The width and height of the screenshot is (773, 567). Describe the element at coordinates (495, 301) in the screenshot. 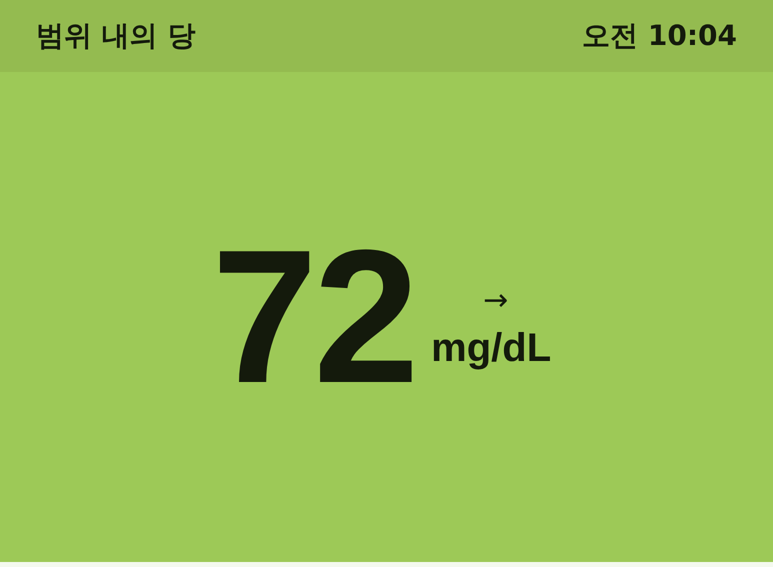

I see `trend-arrow: →` at that location.